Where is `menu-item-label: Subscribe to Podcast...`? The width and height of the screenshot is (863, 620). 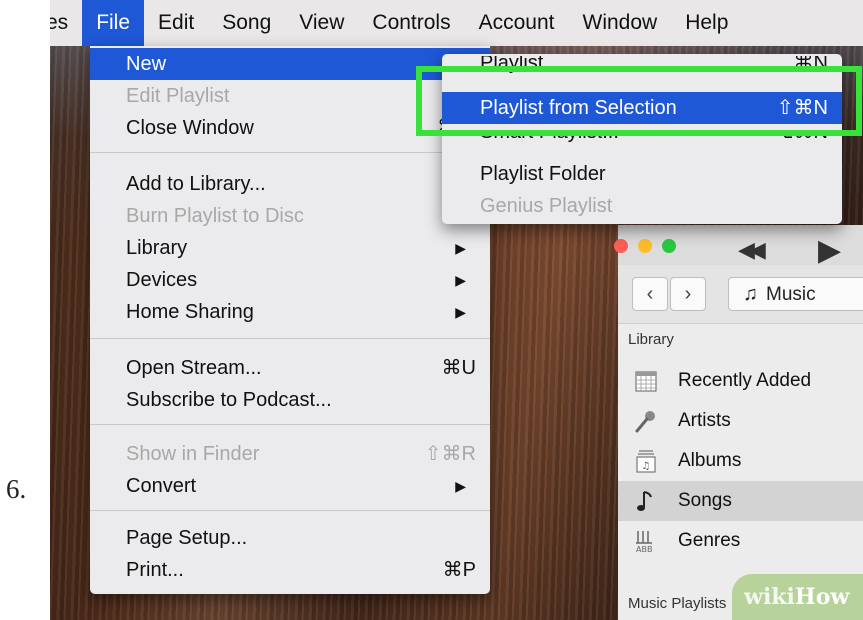
menu-item-label: Subscribe to Podcast... is located at coordinates (229, 400).